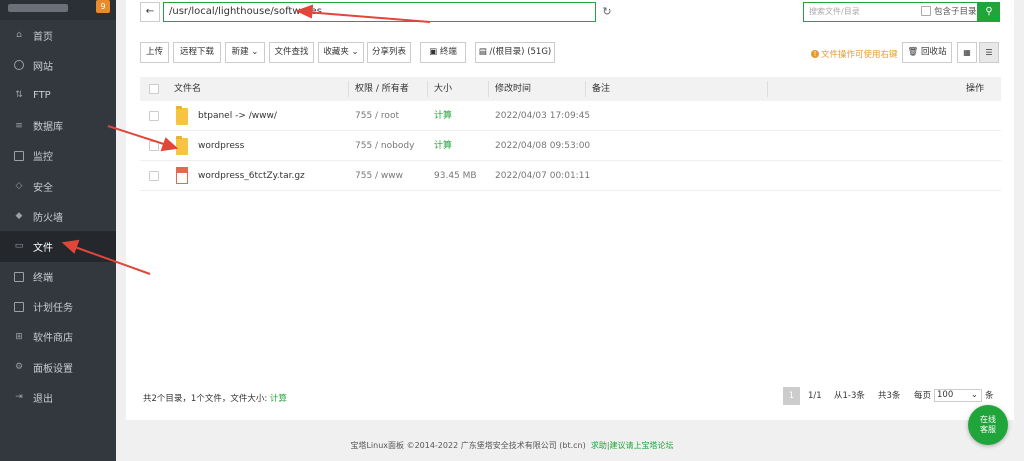 The image size is (1024, 461). What do you see at coordinates (815, 54) in the screenshot?
I see `info-icon: !` at bounding box center [815, 54].